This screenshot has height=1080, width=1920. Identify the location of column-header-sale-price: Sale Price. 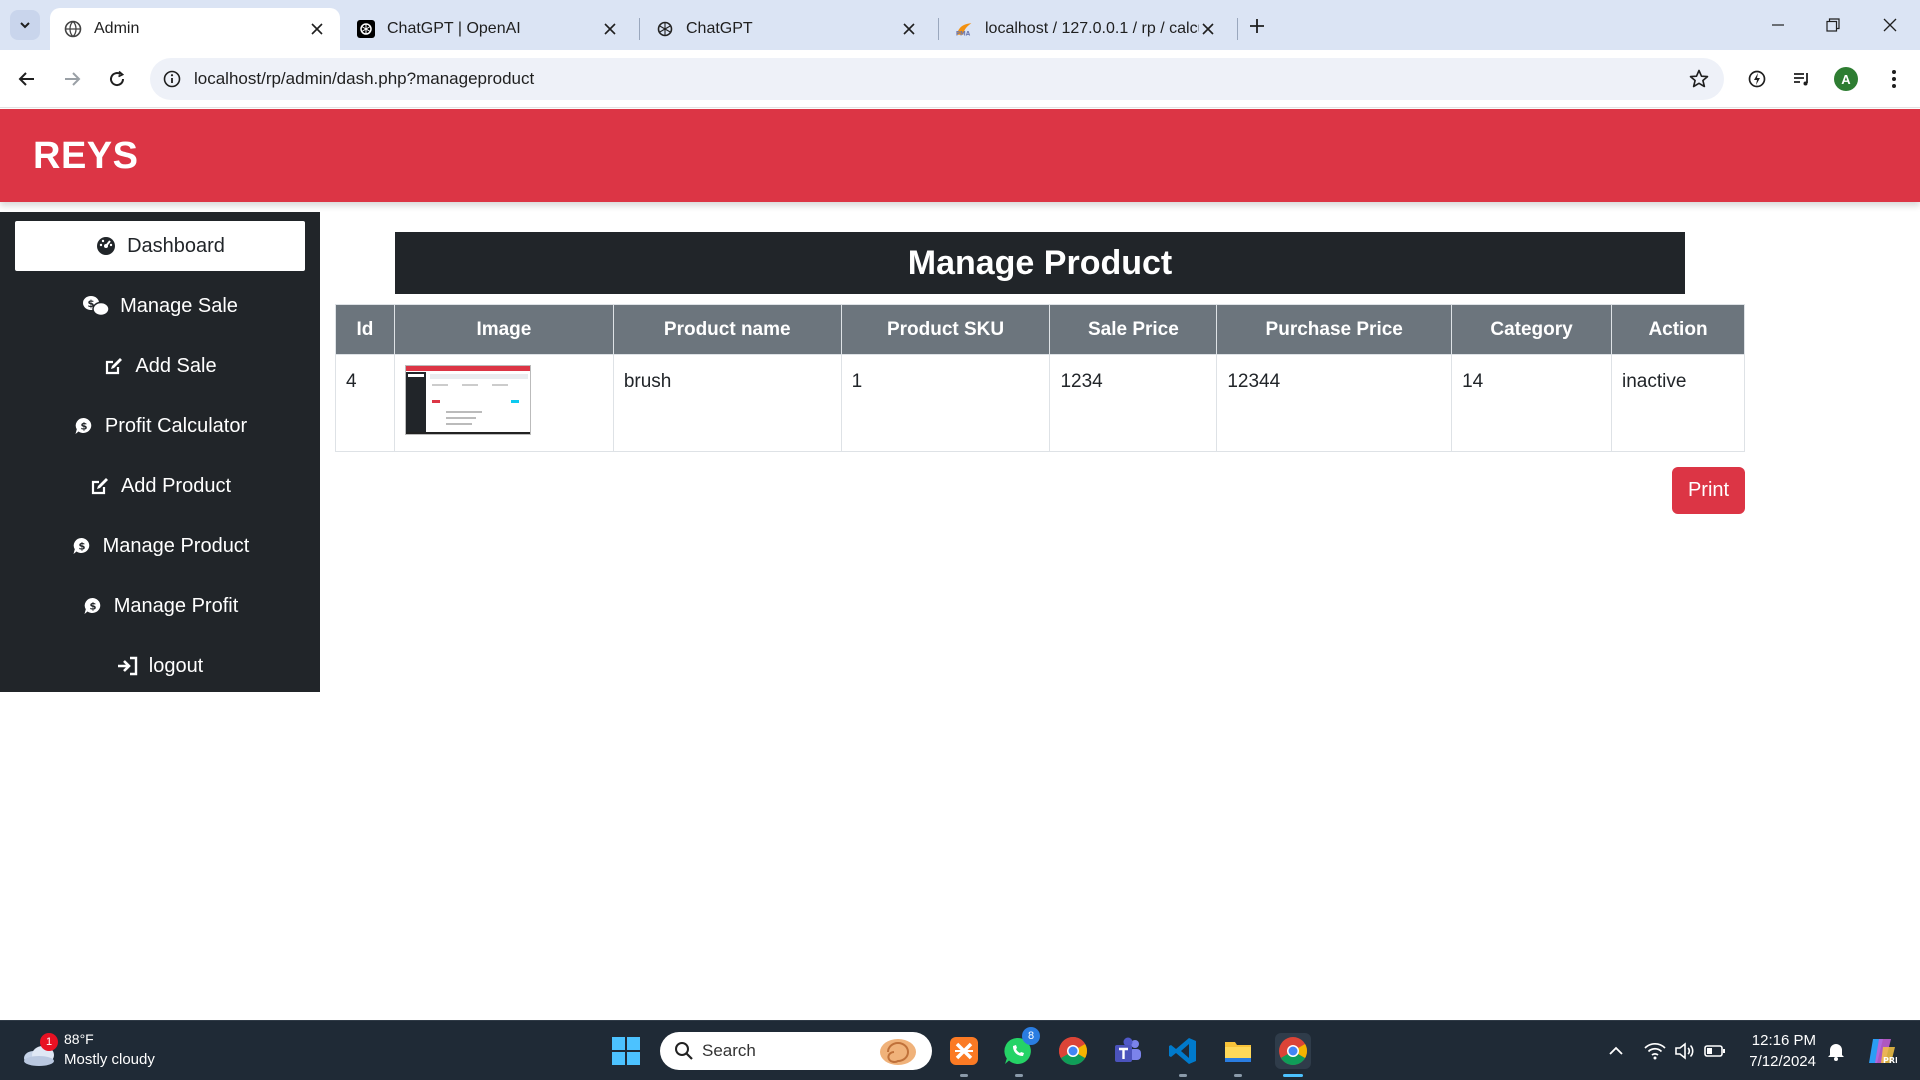
(1133, 329).